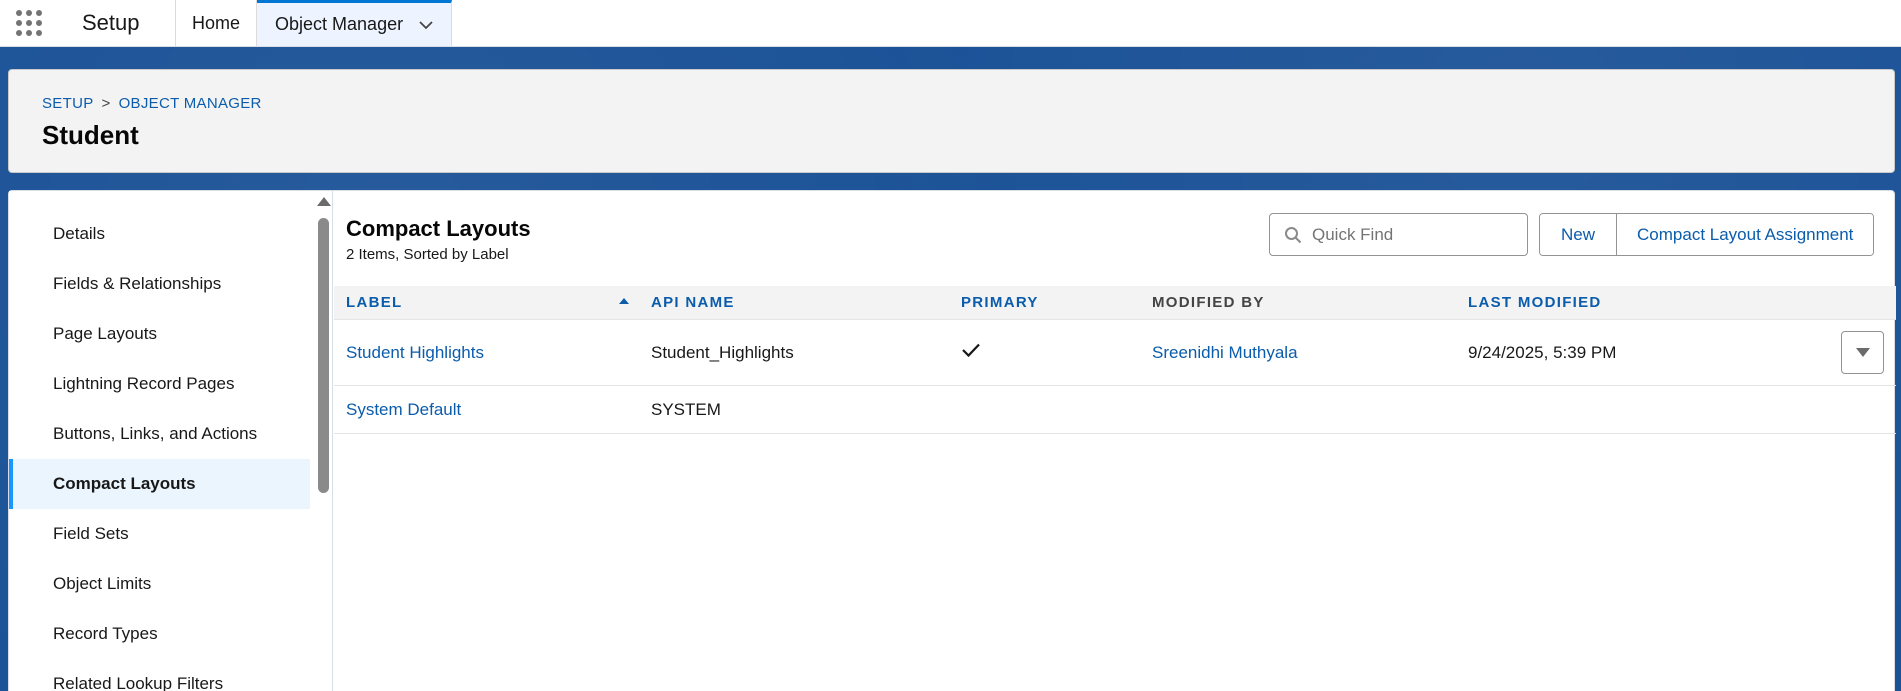 Image resolution: width=1901 pixels, height=691 pixels. I want to click on column-header-last-modified-text: LAST MODIFIED, so click(1535, 302).